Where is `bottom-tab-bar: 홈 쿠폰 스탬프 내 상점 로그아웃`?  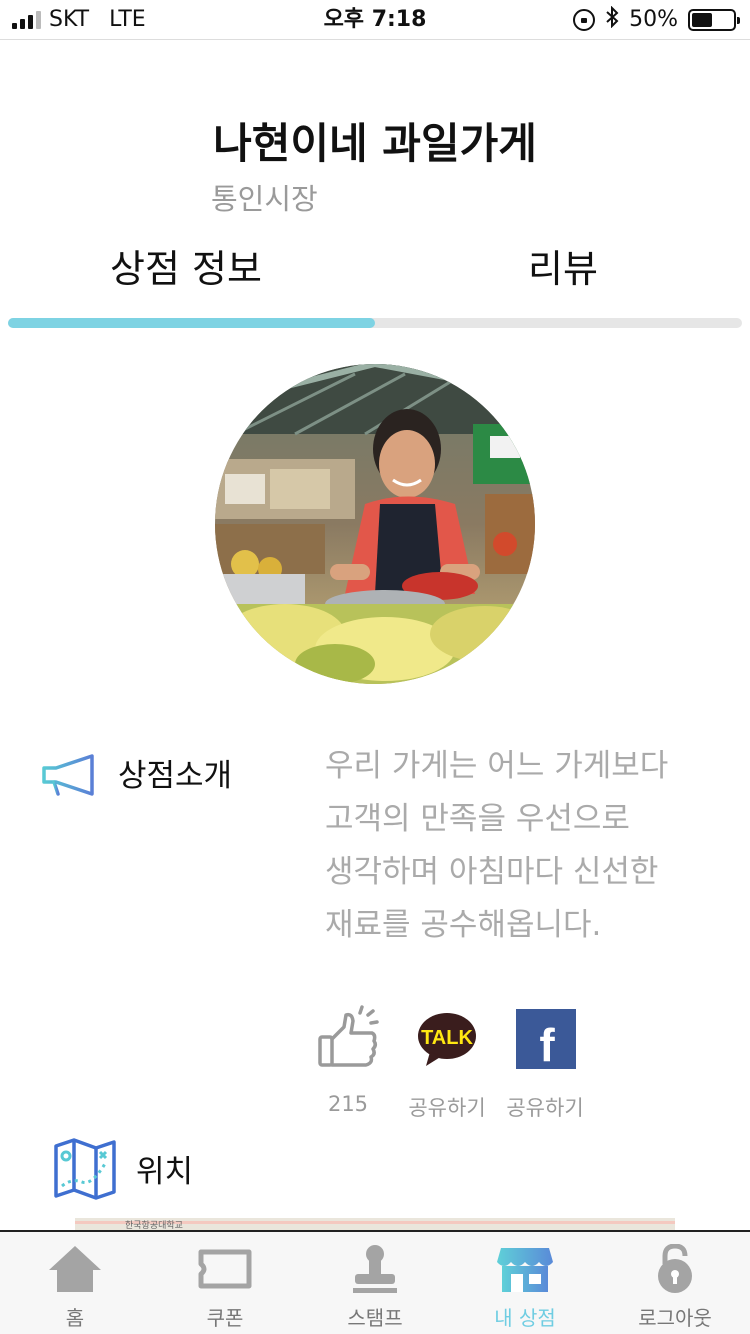 bottom-tab-bar: 홈 쿠폰 스탬프 내 상점 로그아웃 is located at coordinates (375, 1282).